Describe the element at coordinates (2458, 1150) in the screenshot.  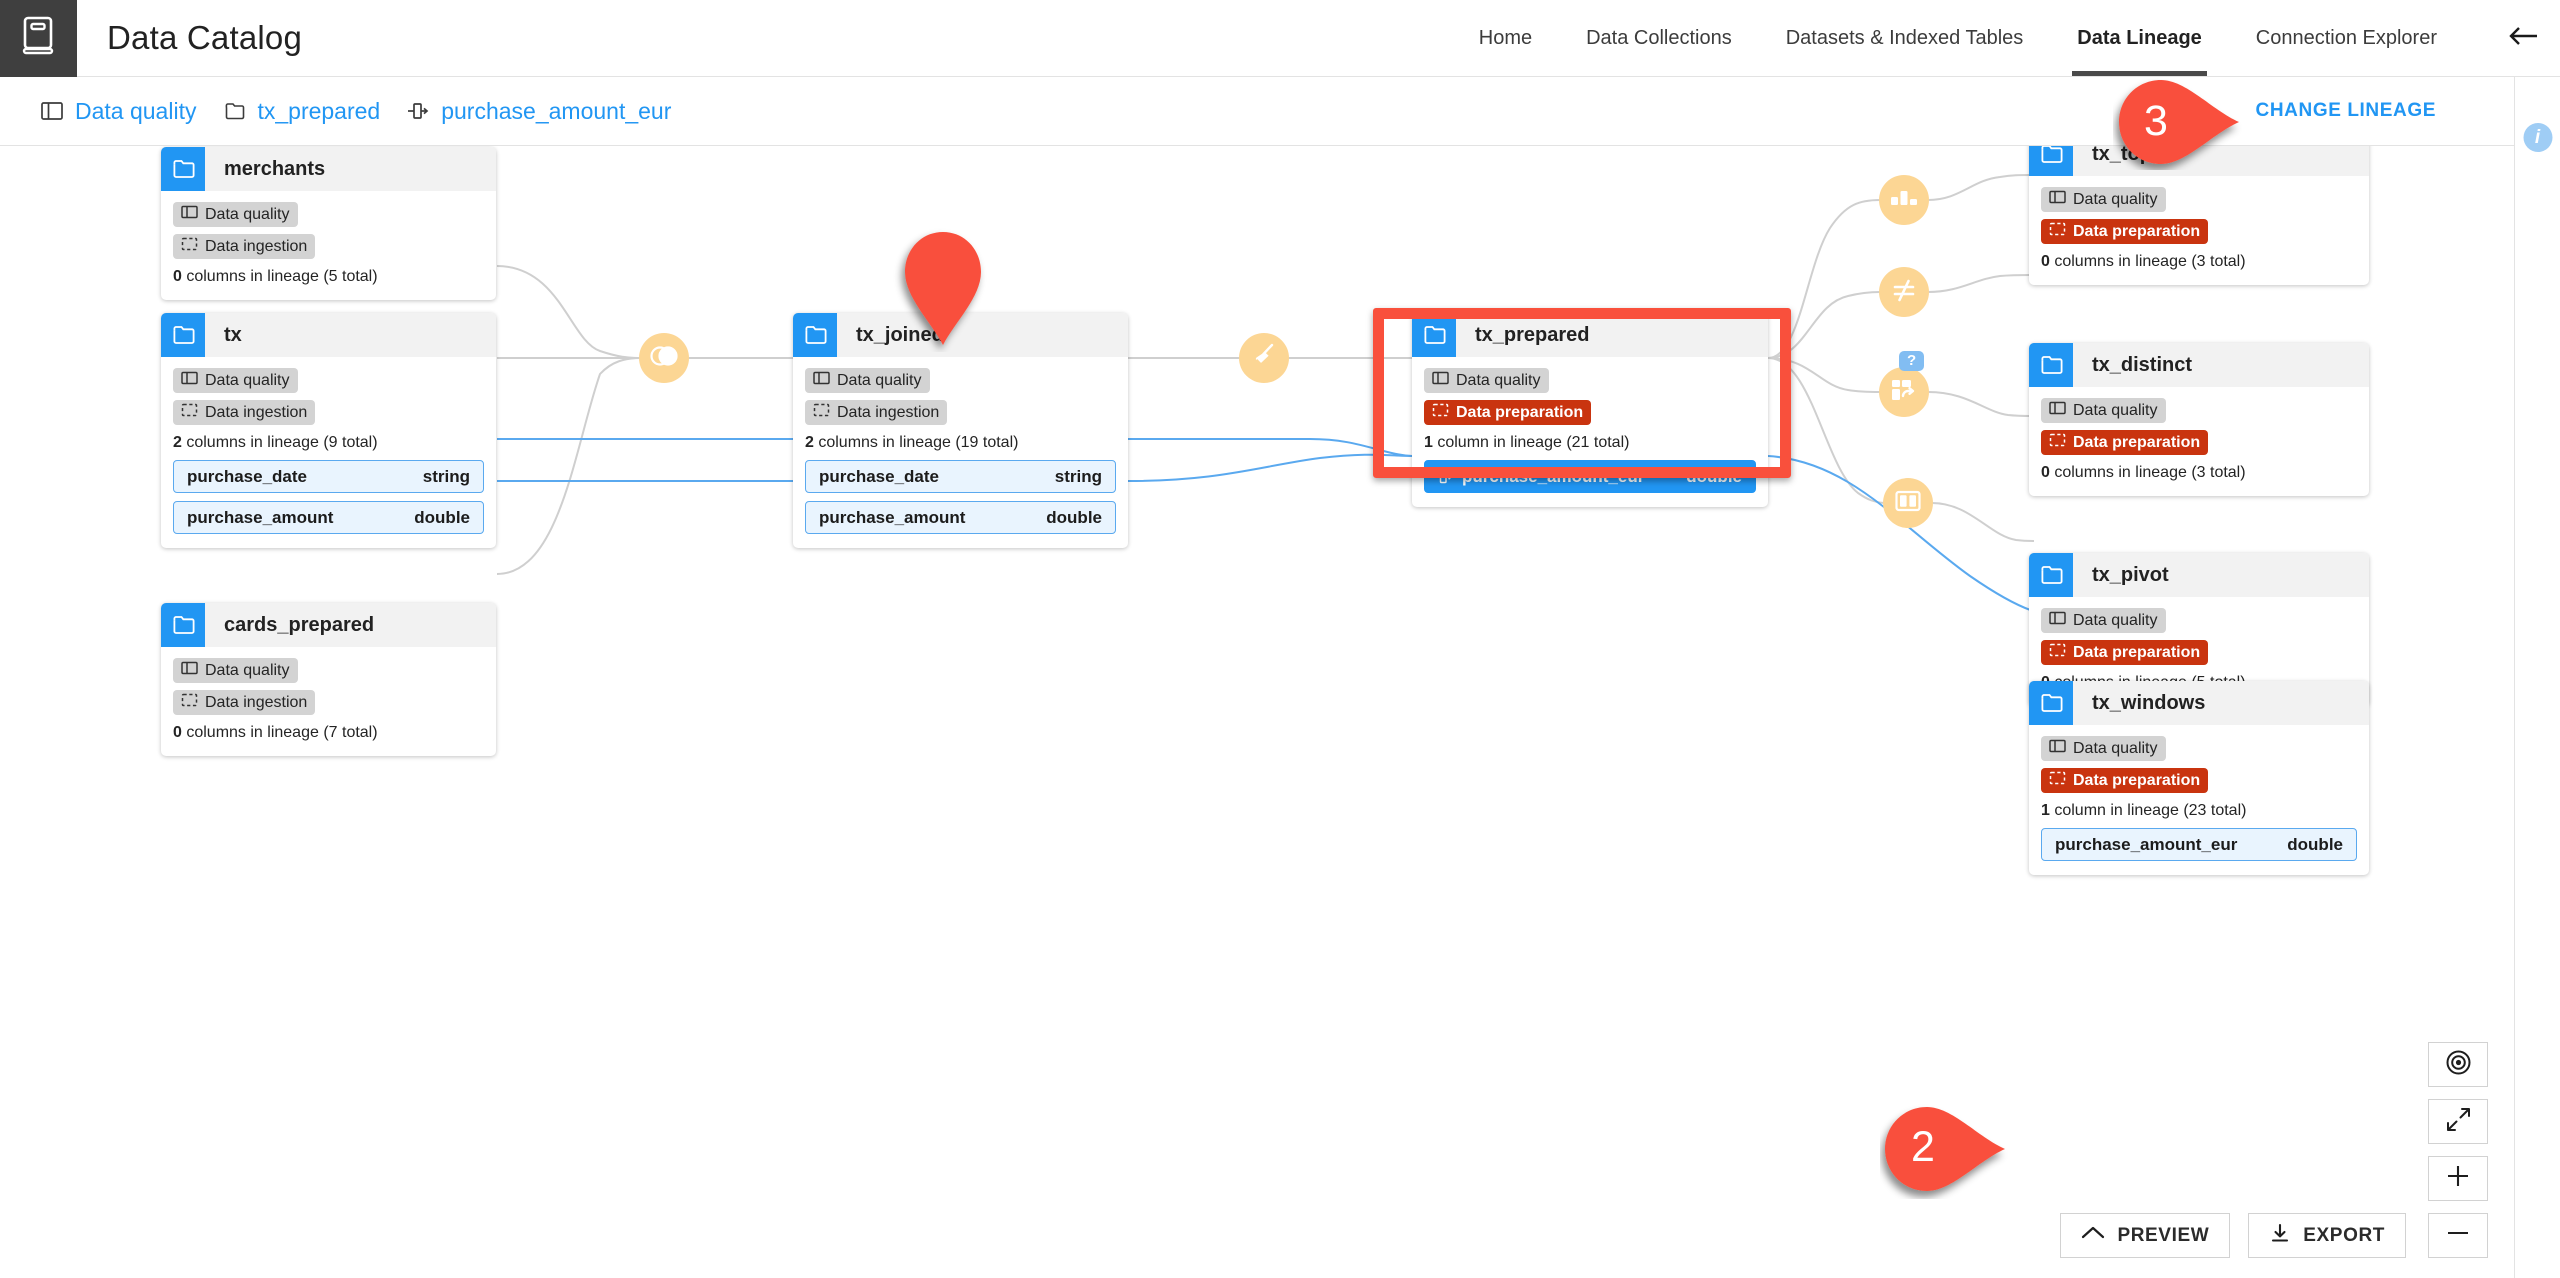
I see `zoom-controls` at that location.